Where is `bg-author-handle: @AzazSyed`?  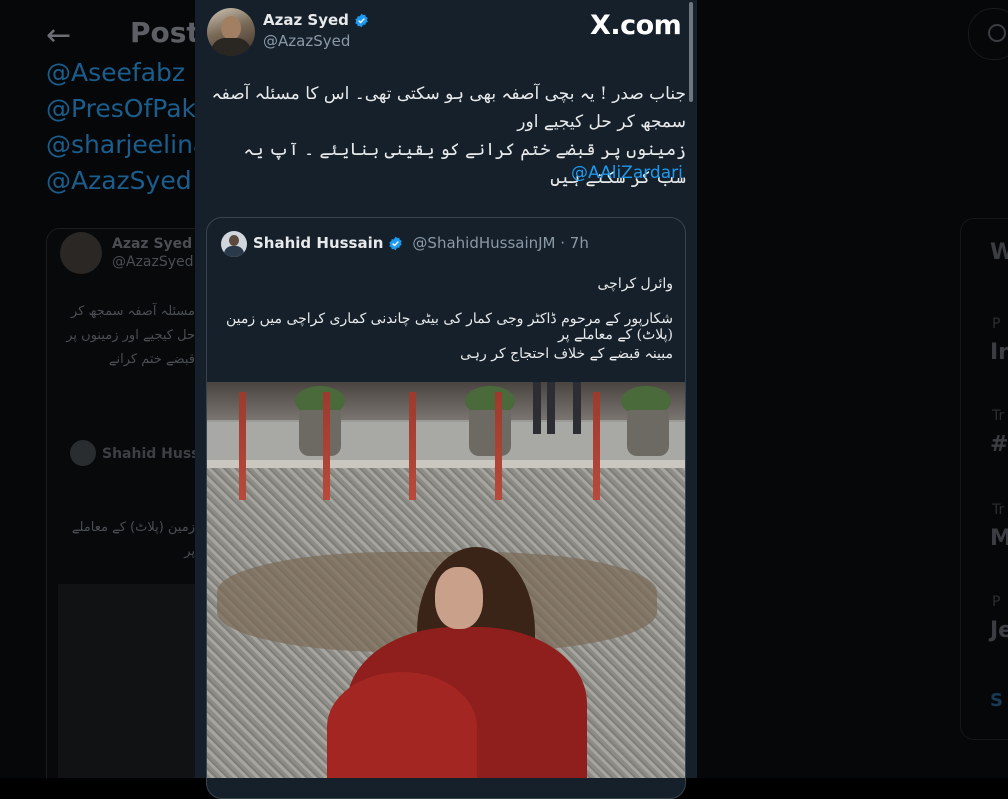
bg-author-handle: @AzazSyed is located at coordinates (153, 262).